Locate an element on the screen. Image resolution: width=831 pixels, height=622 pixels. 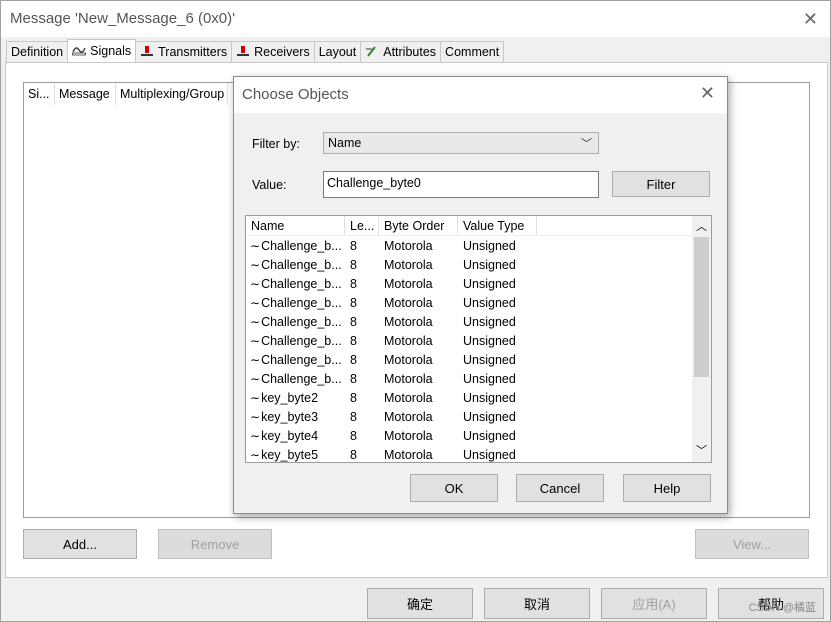
signal-name-cell: ∼key_byte2 is located at coordinates (295, 398).